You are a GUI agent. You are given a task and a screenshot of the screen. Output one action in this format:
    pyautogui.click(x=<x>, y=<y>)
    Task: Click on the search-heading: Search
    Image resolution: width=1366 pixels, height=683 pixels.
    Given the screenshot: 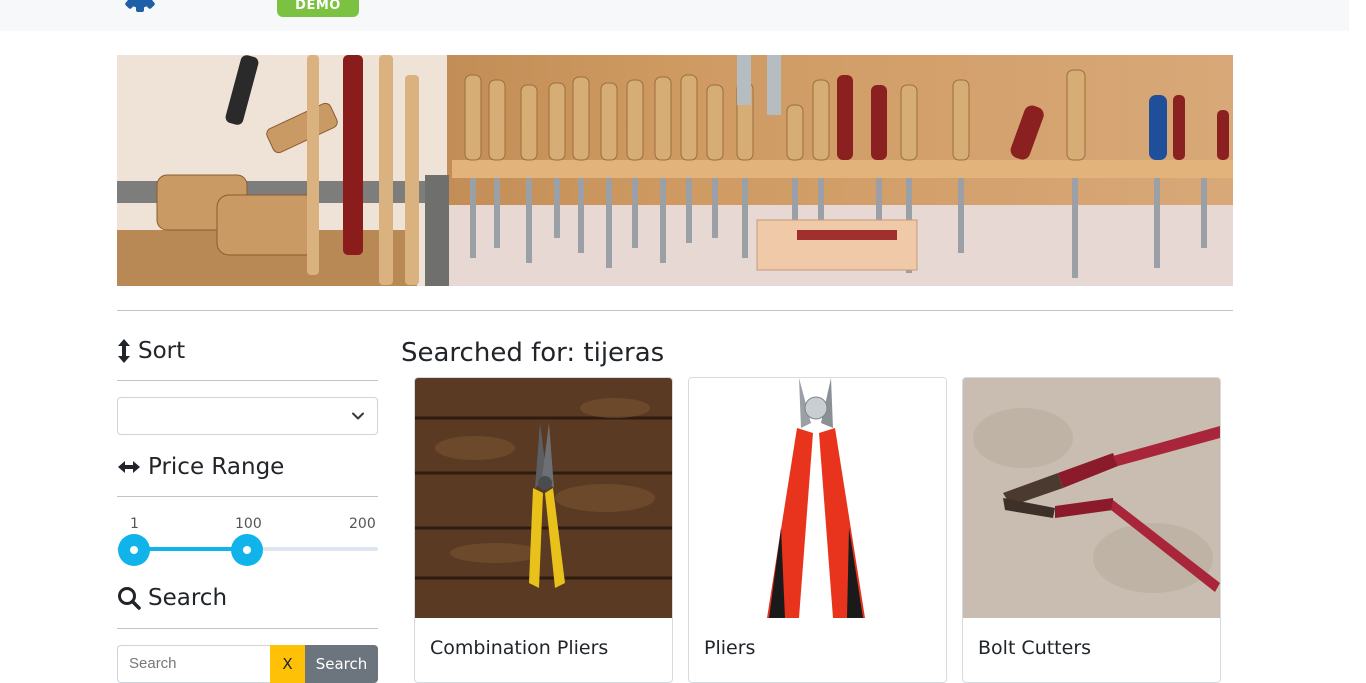 What is the action you would take?
    pyautogui.click(x=172, y=598)
    